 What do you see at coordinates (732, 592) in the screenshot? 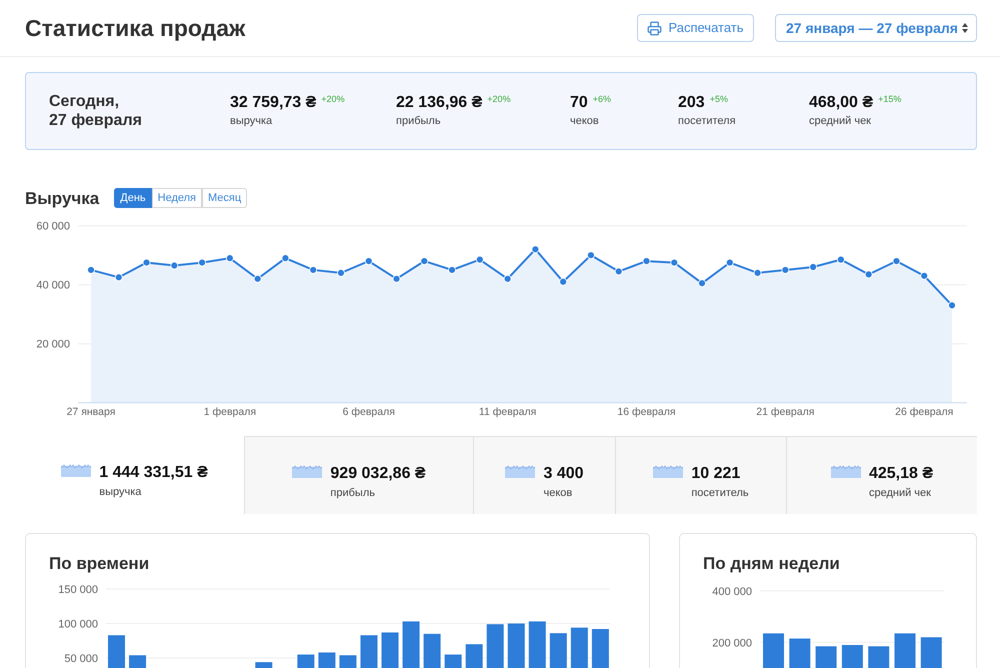
I see `axis-label: 400 000` at bounding box center [732, 592].